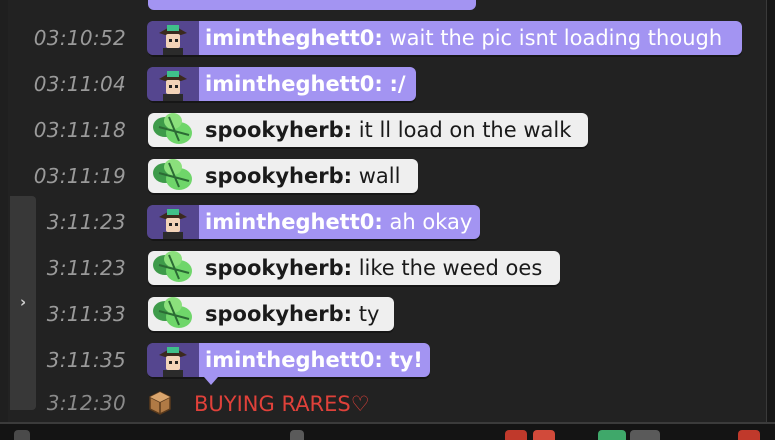  Describe the element at coordinates (397, 84) in the screenshot. I see `message-body: :/` at that location.